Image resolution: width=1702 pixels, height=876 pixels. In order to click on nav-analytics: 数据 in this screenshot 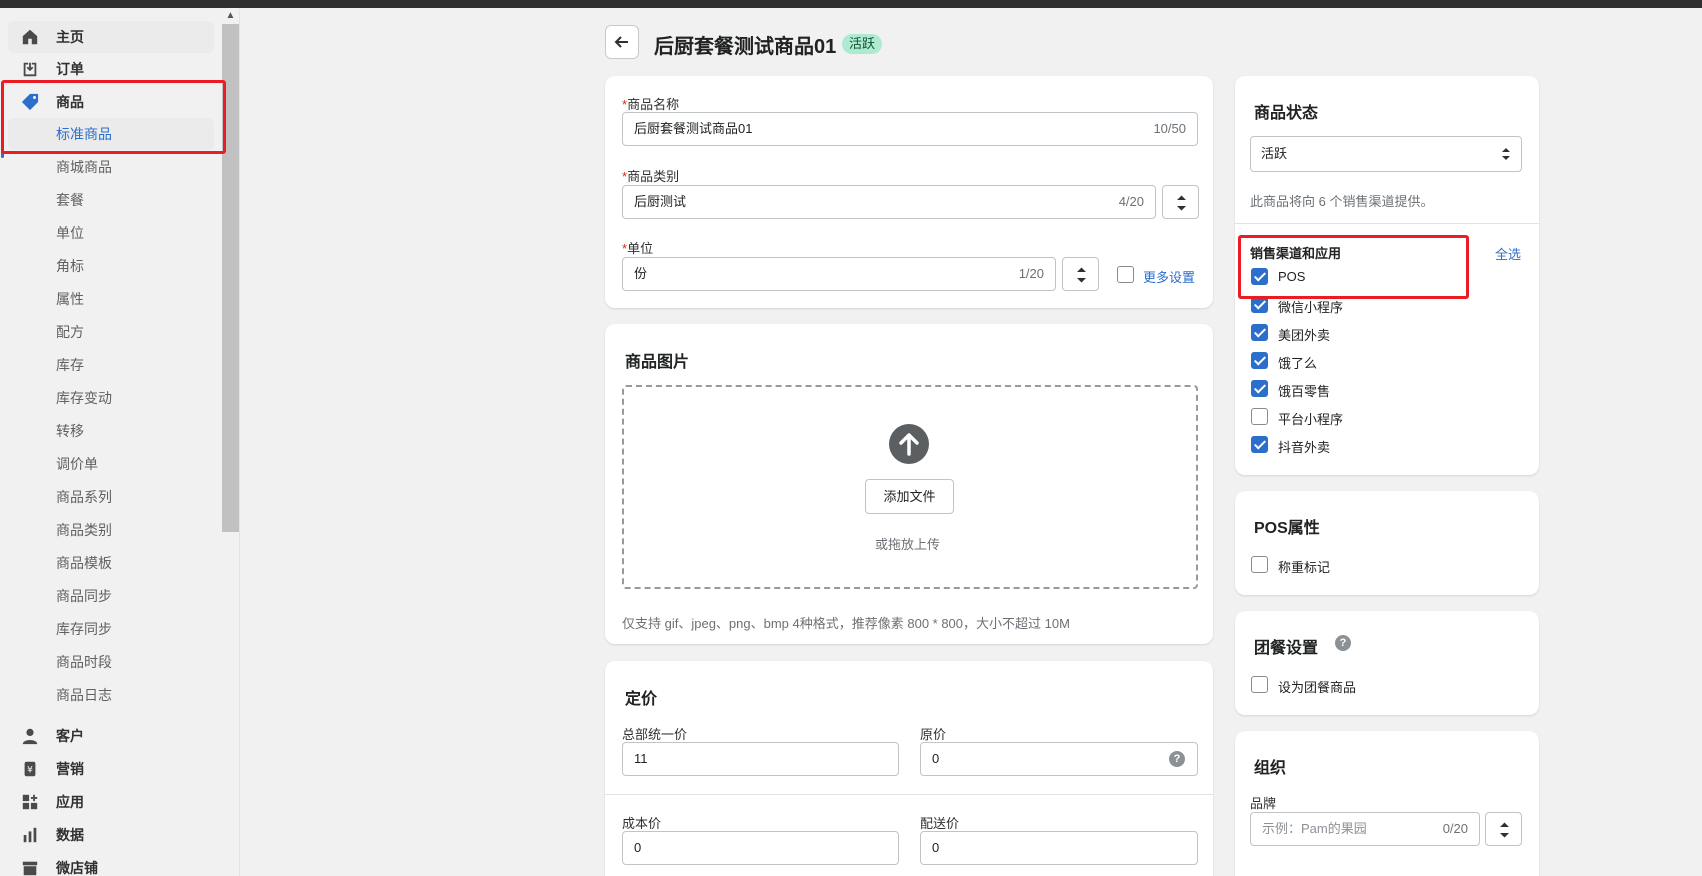, I will do `click(111, 835)`.